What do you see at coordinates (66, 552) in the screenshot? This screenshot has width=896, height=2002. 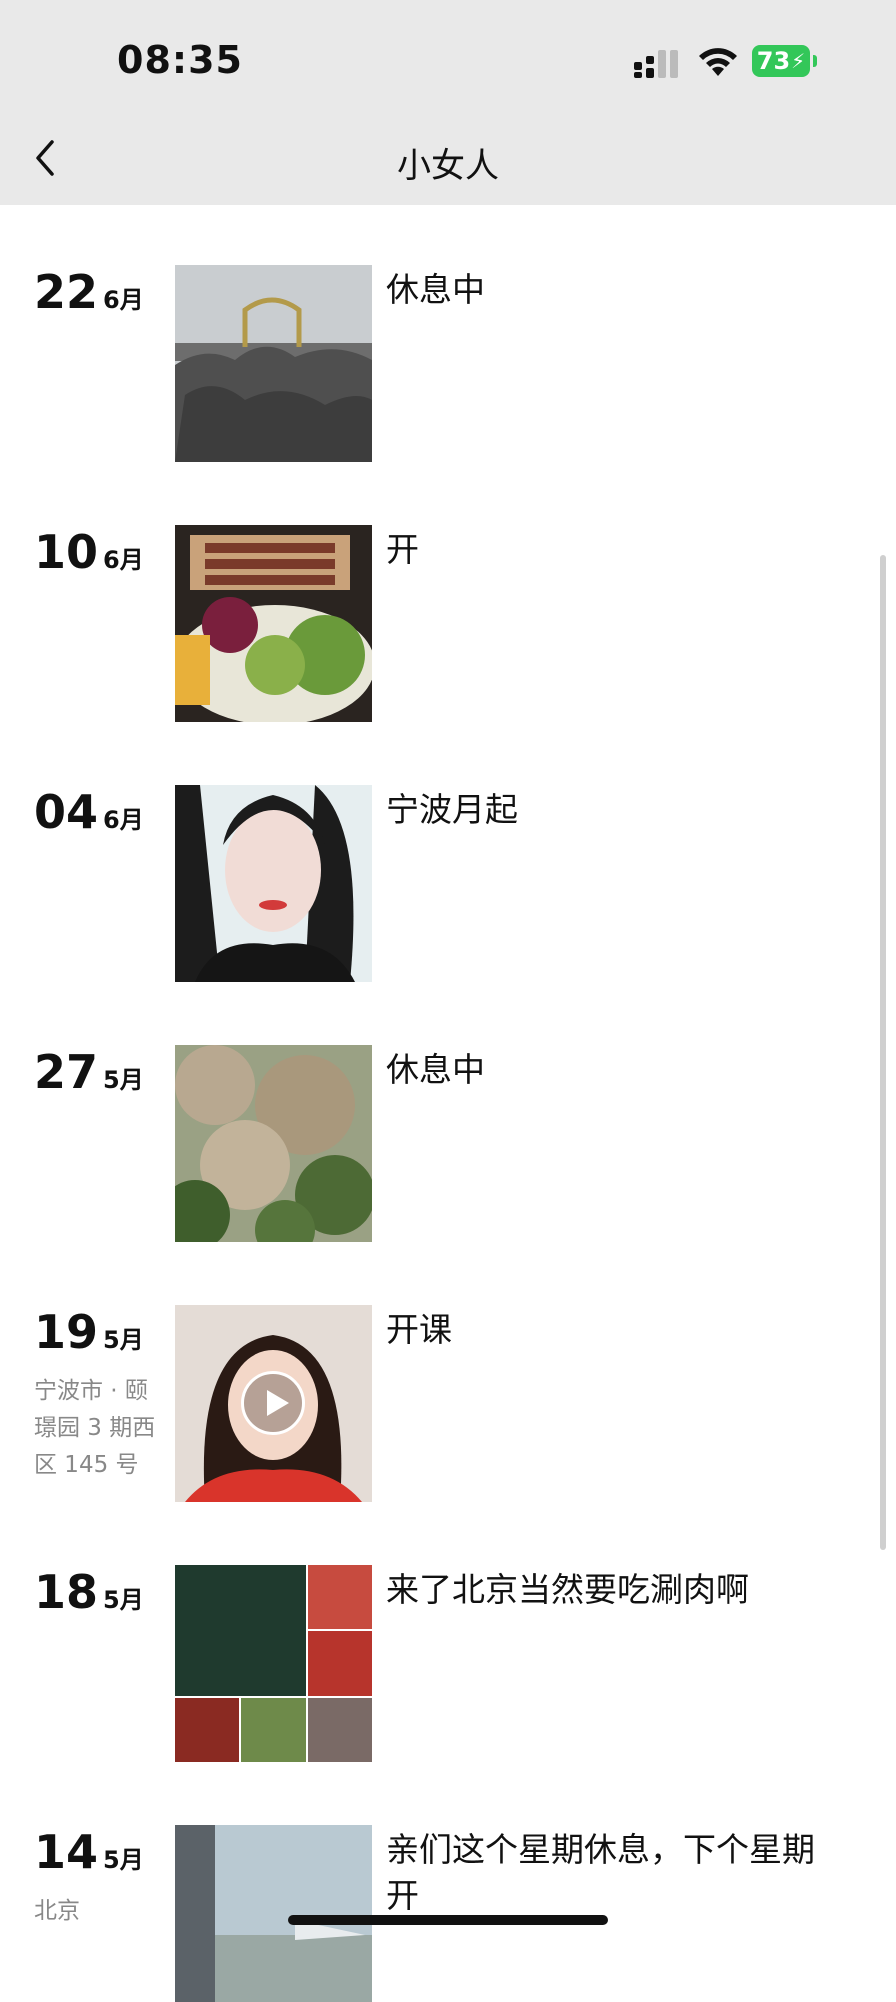 I see `entry-day: 10` at bounding box center [66, 552].